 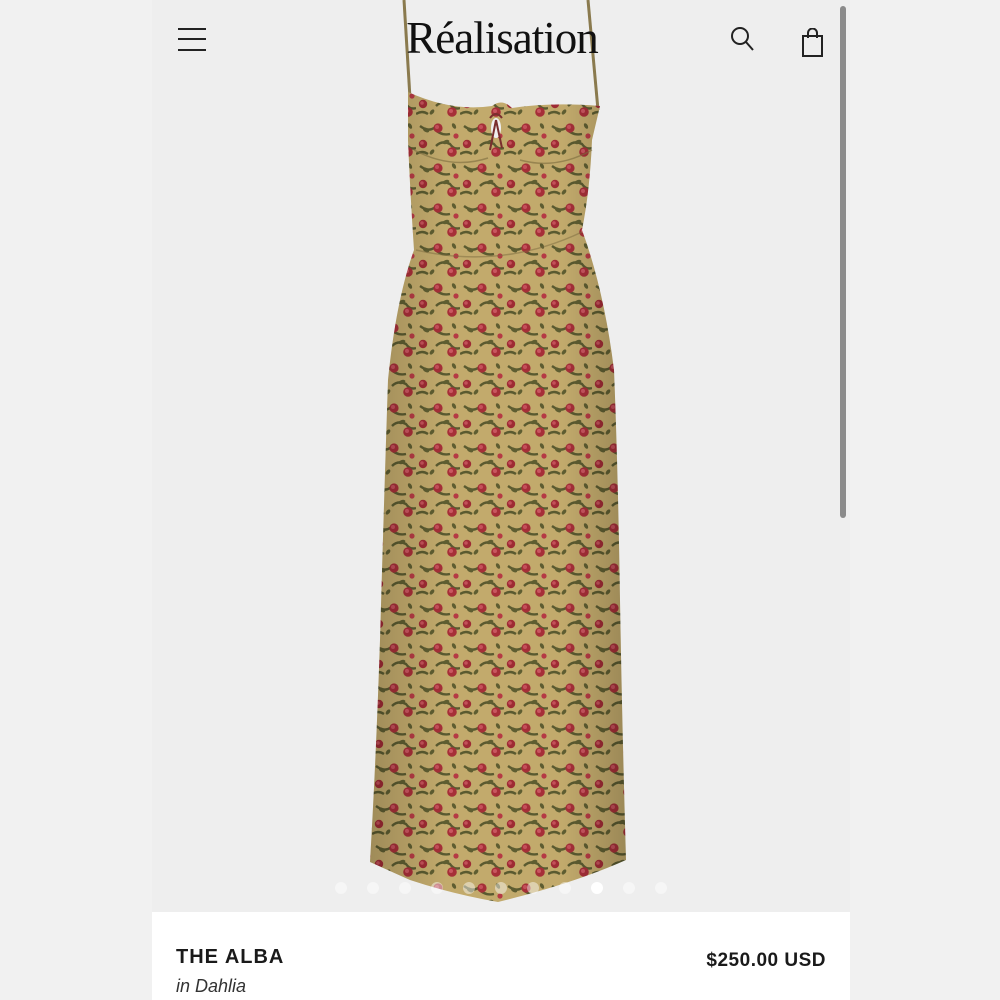 I want to click on search-icon, so click(x=743, y=40).